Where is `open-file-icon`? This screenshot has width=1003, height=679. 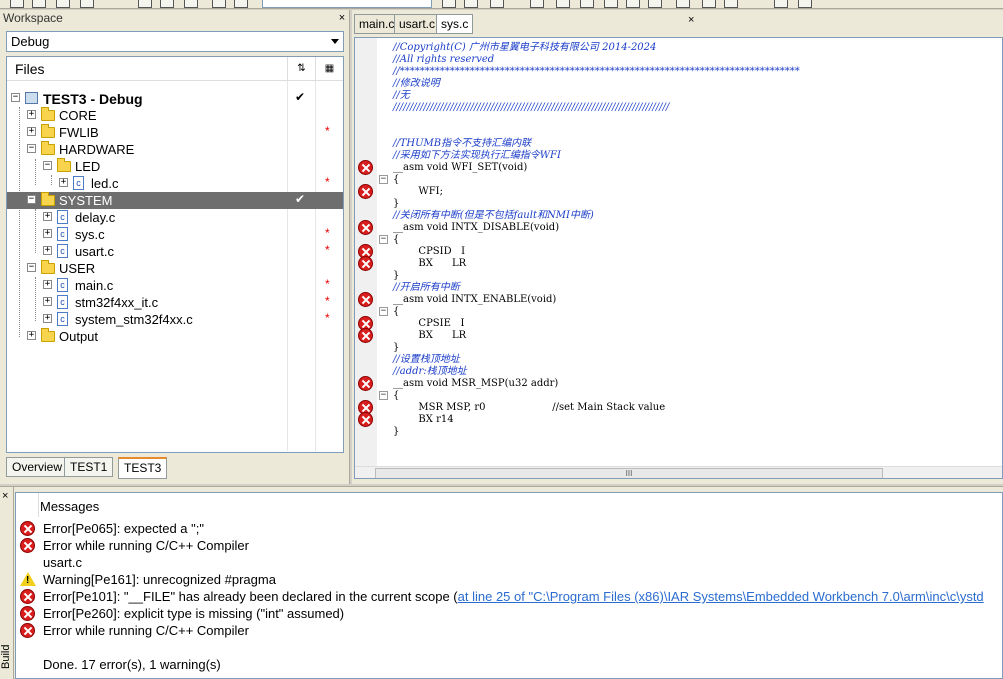 open-file-icon is located at coordinates (39, 4).